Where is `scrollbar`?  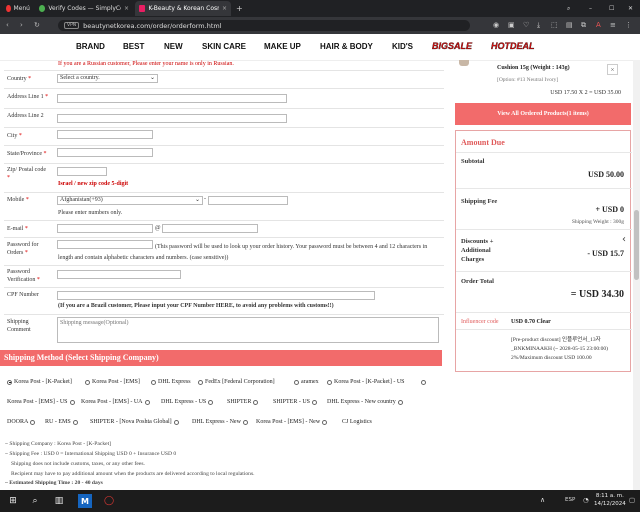
scrollbar is located at coordinates (636, 275).